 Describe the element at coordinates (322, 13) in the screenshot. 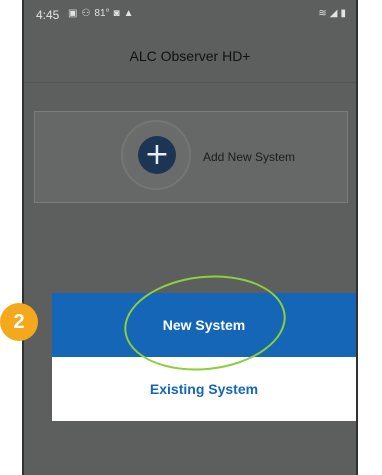

I see `wifi-icon: ≋` at that location.